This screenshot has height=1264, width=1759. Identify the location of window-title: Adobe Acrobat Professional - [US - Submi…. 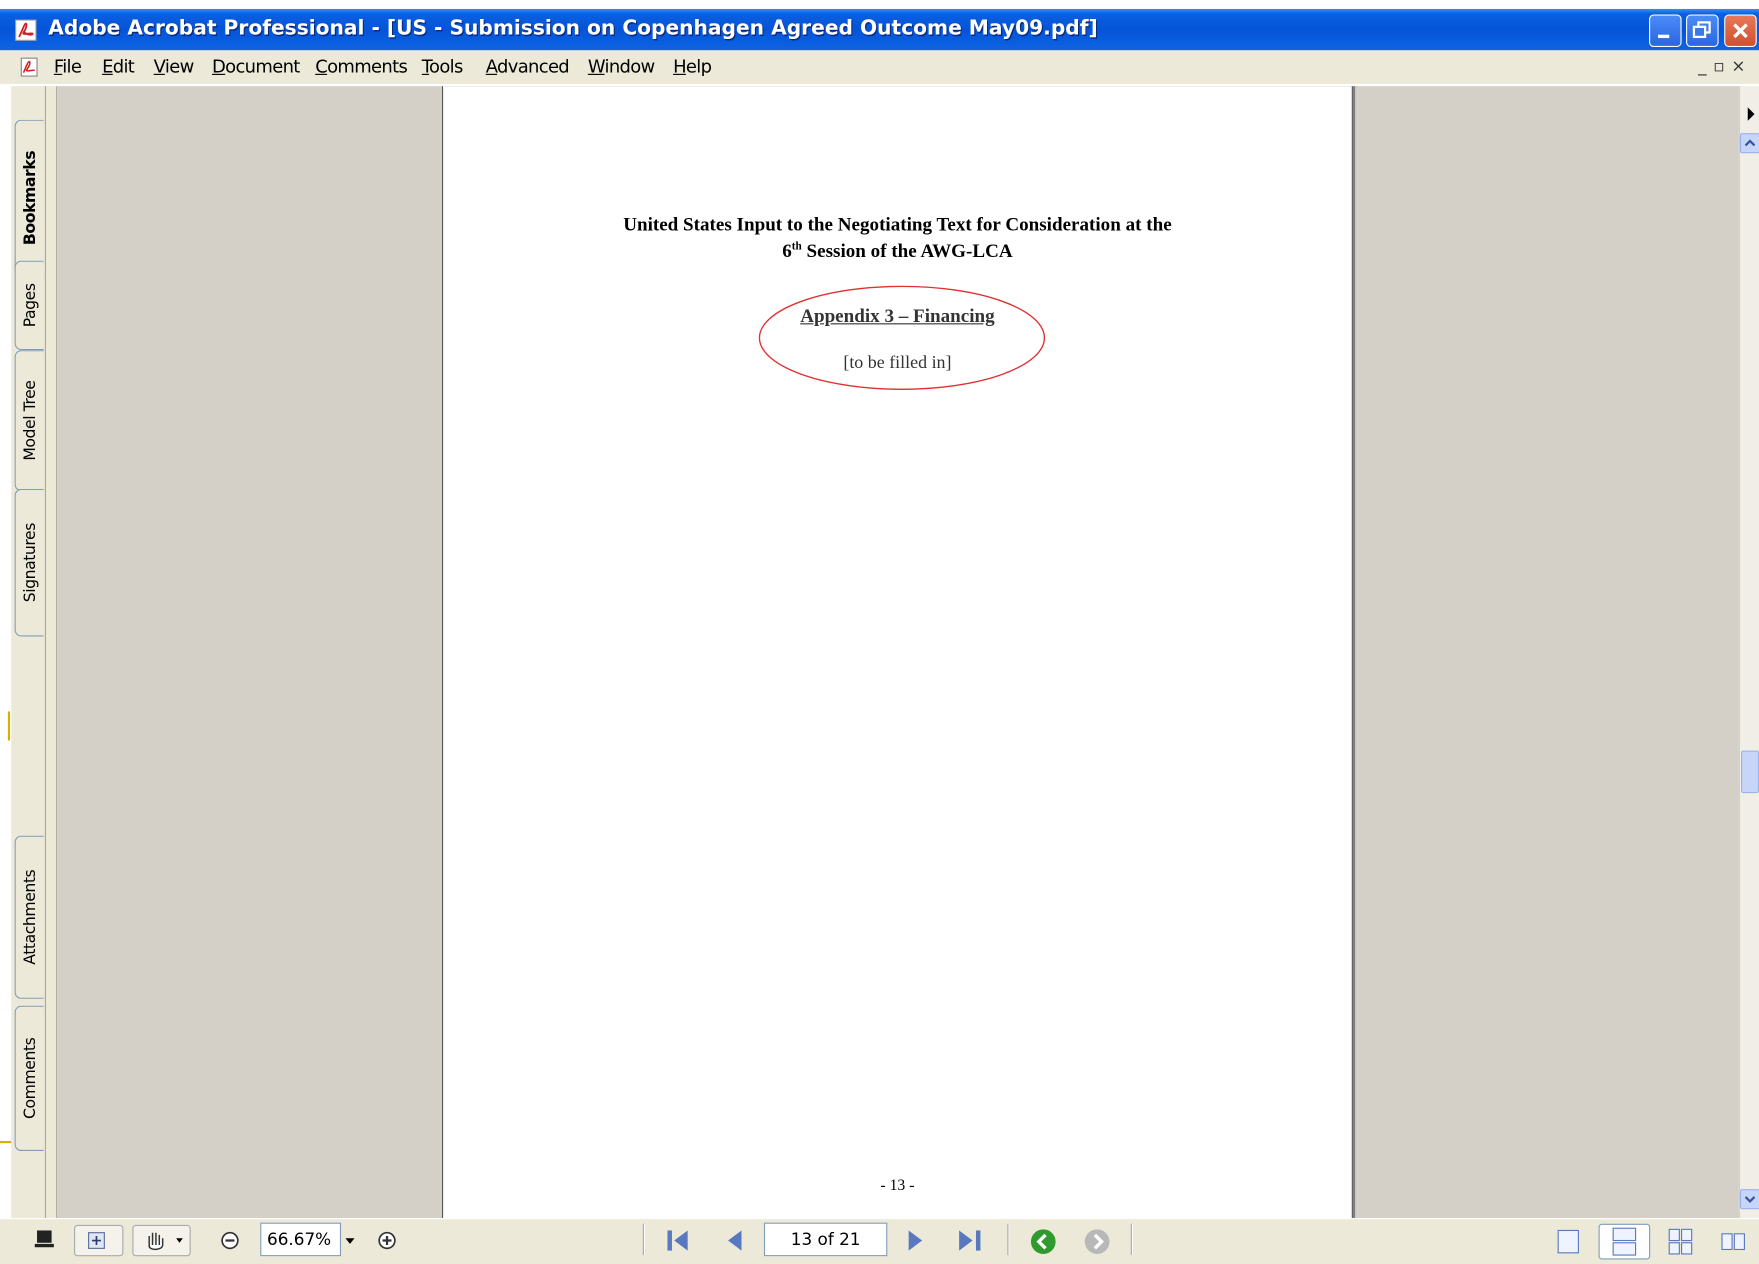
(573, 28).